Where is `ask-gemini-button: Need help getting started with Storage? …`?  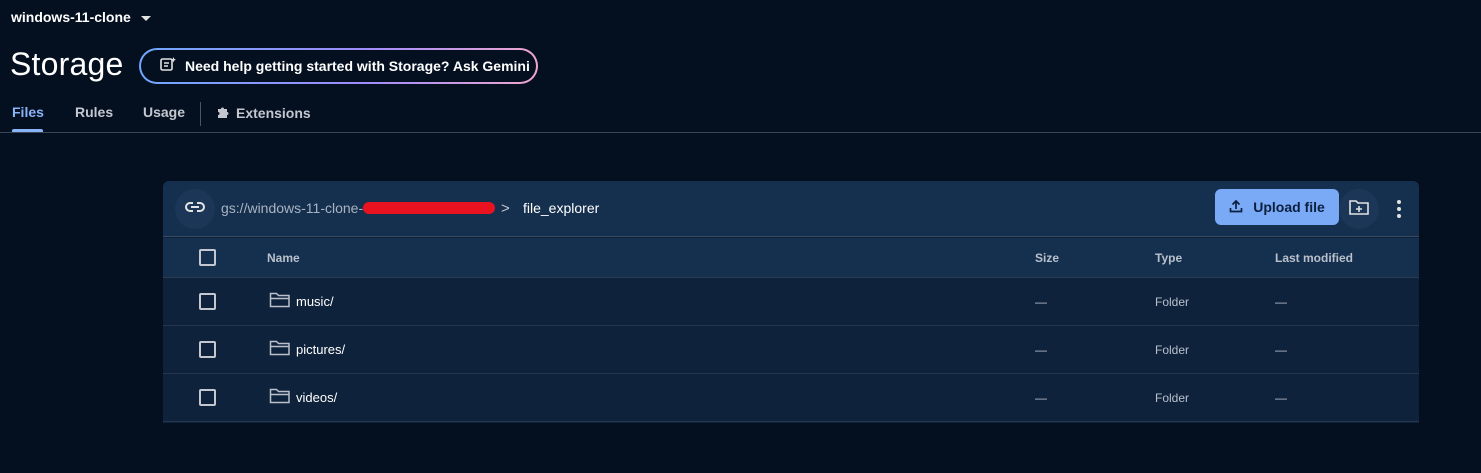 ask-gemini-button: Need help getting started with Storage? … is located at coordinates (338, 66).